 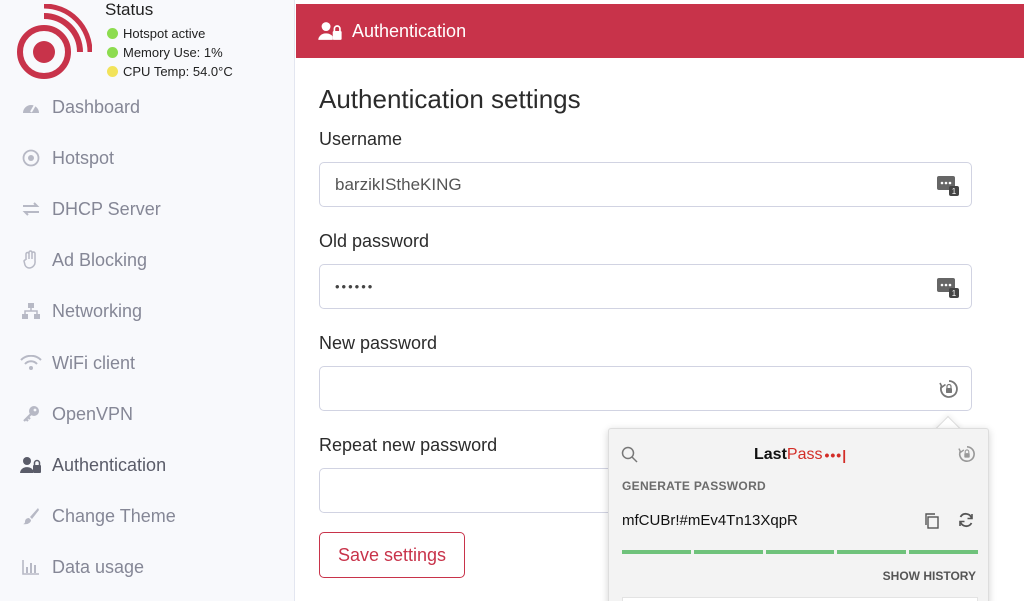 What do you see at coordinates (929, 576) in the screenshot?
I see `show-history-link: SHOW HISTORY` at bounding box center [929, 576].